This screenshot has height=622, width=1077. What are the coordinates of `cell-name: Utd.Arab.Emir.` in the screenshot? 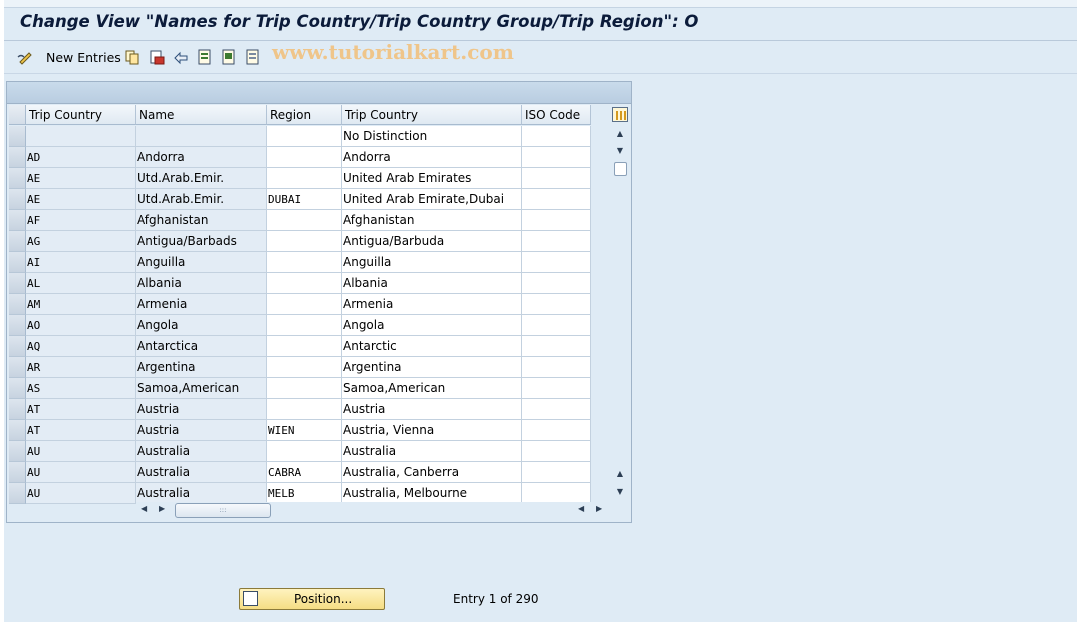 It's located at (201, 199).